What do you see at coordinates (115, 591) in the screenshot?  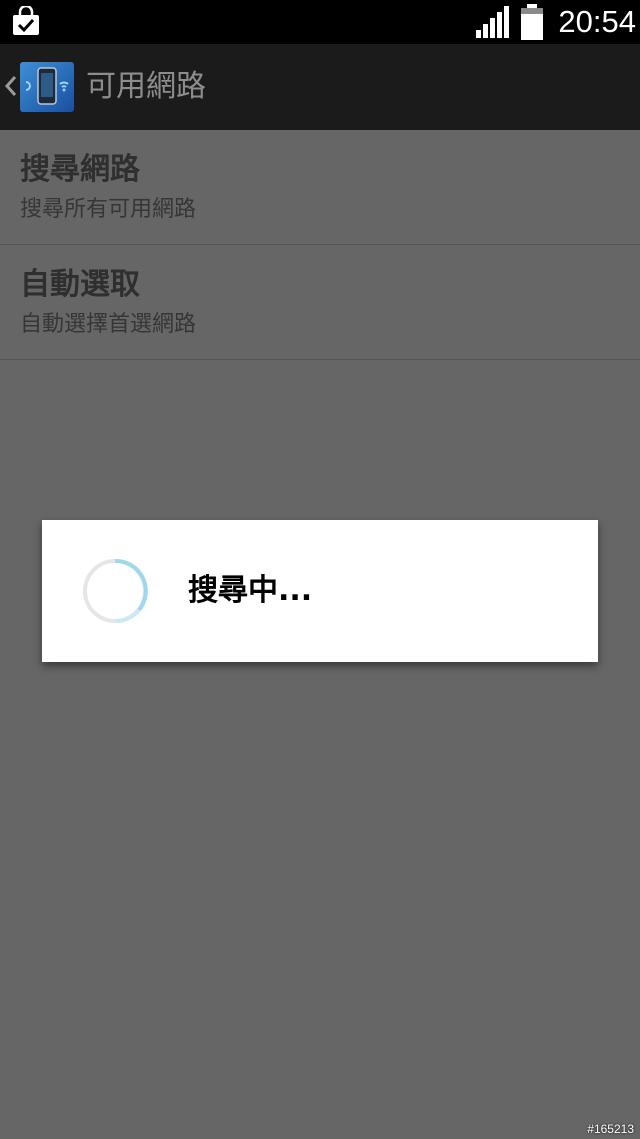 I see `spinner-icon` at bounding box center [115, 591].